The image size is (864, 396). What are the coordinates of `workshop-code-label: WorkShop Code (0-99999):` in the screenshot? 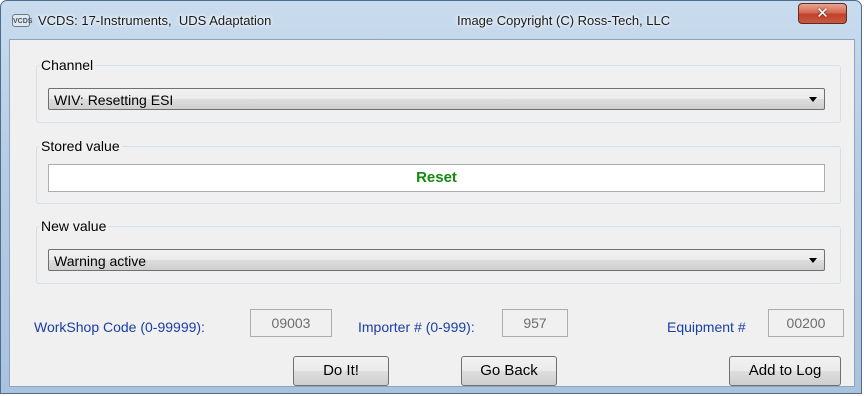 It's located at (119, 327).